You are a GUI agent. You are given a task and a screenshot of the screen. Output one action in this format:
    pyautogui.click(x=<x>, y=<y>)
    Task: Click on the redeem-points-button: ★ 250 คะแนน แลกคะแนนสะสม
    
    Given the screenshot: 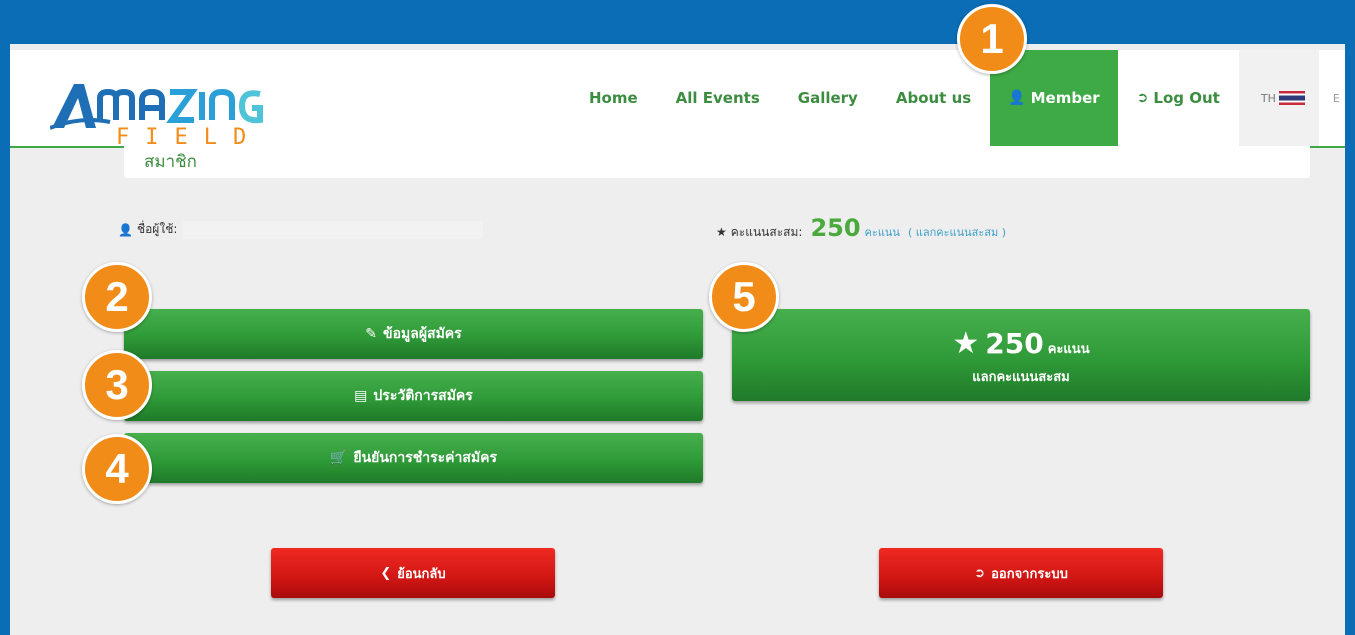 What is the action you would take?
    pyautogui.click(x=1021, y=355)
    